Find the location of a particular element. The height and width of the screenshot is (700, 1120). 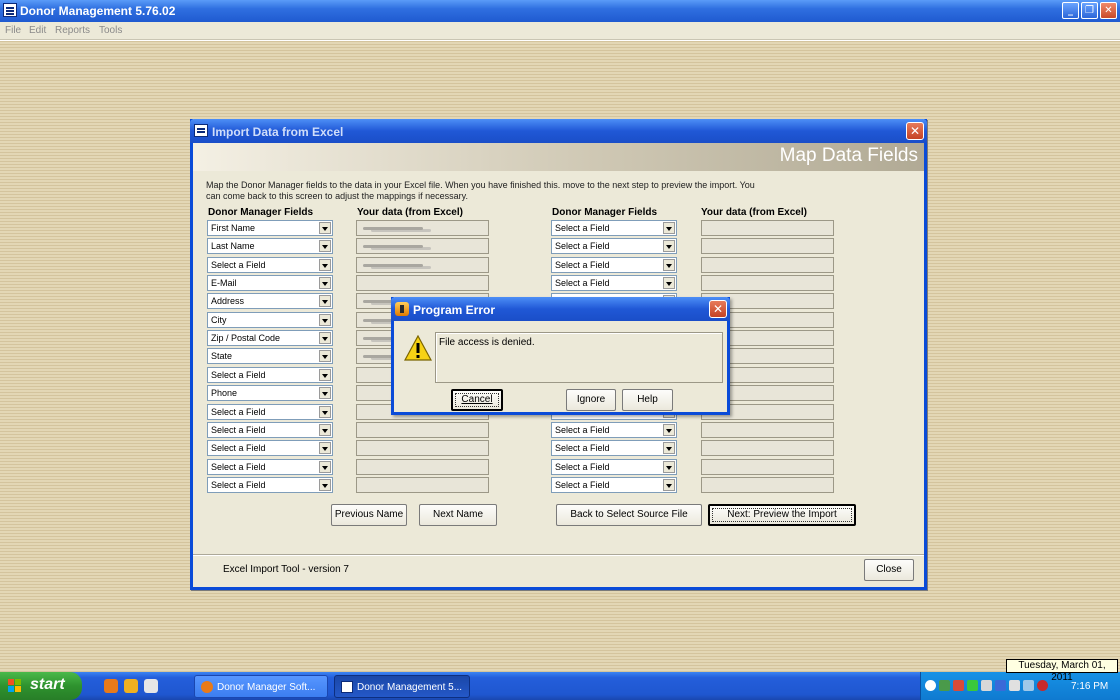

menu-tools: Tools is located at coordinates (110, 30).